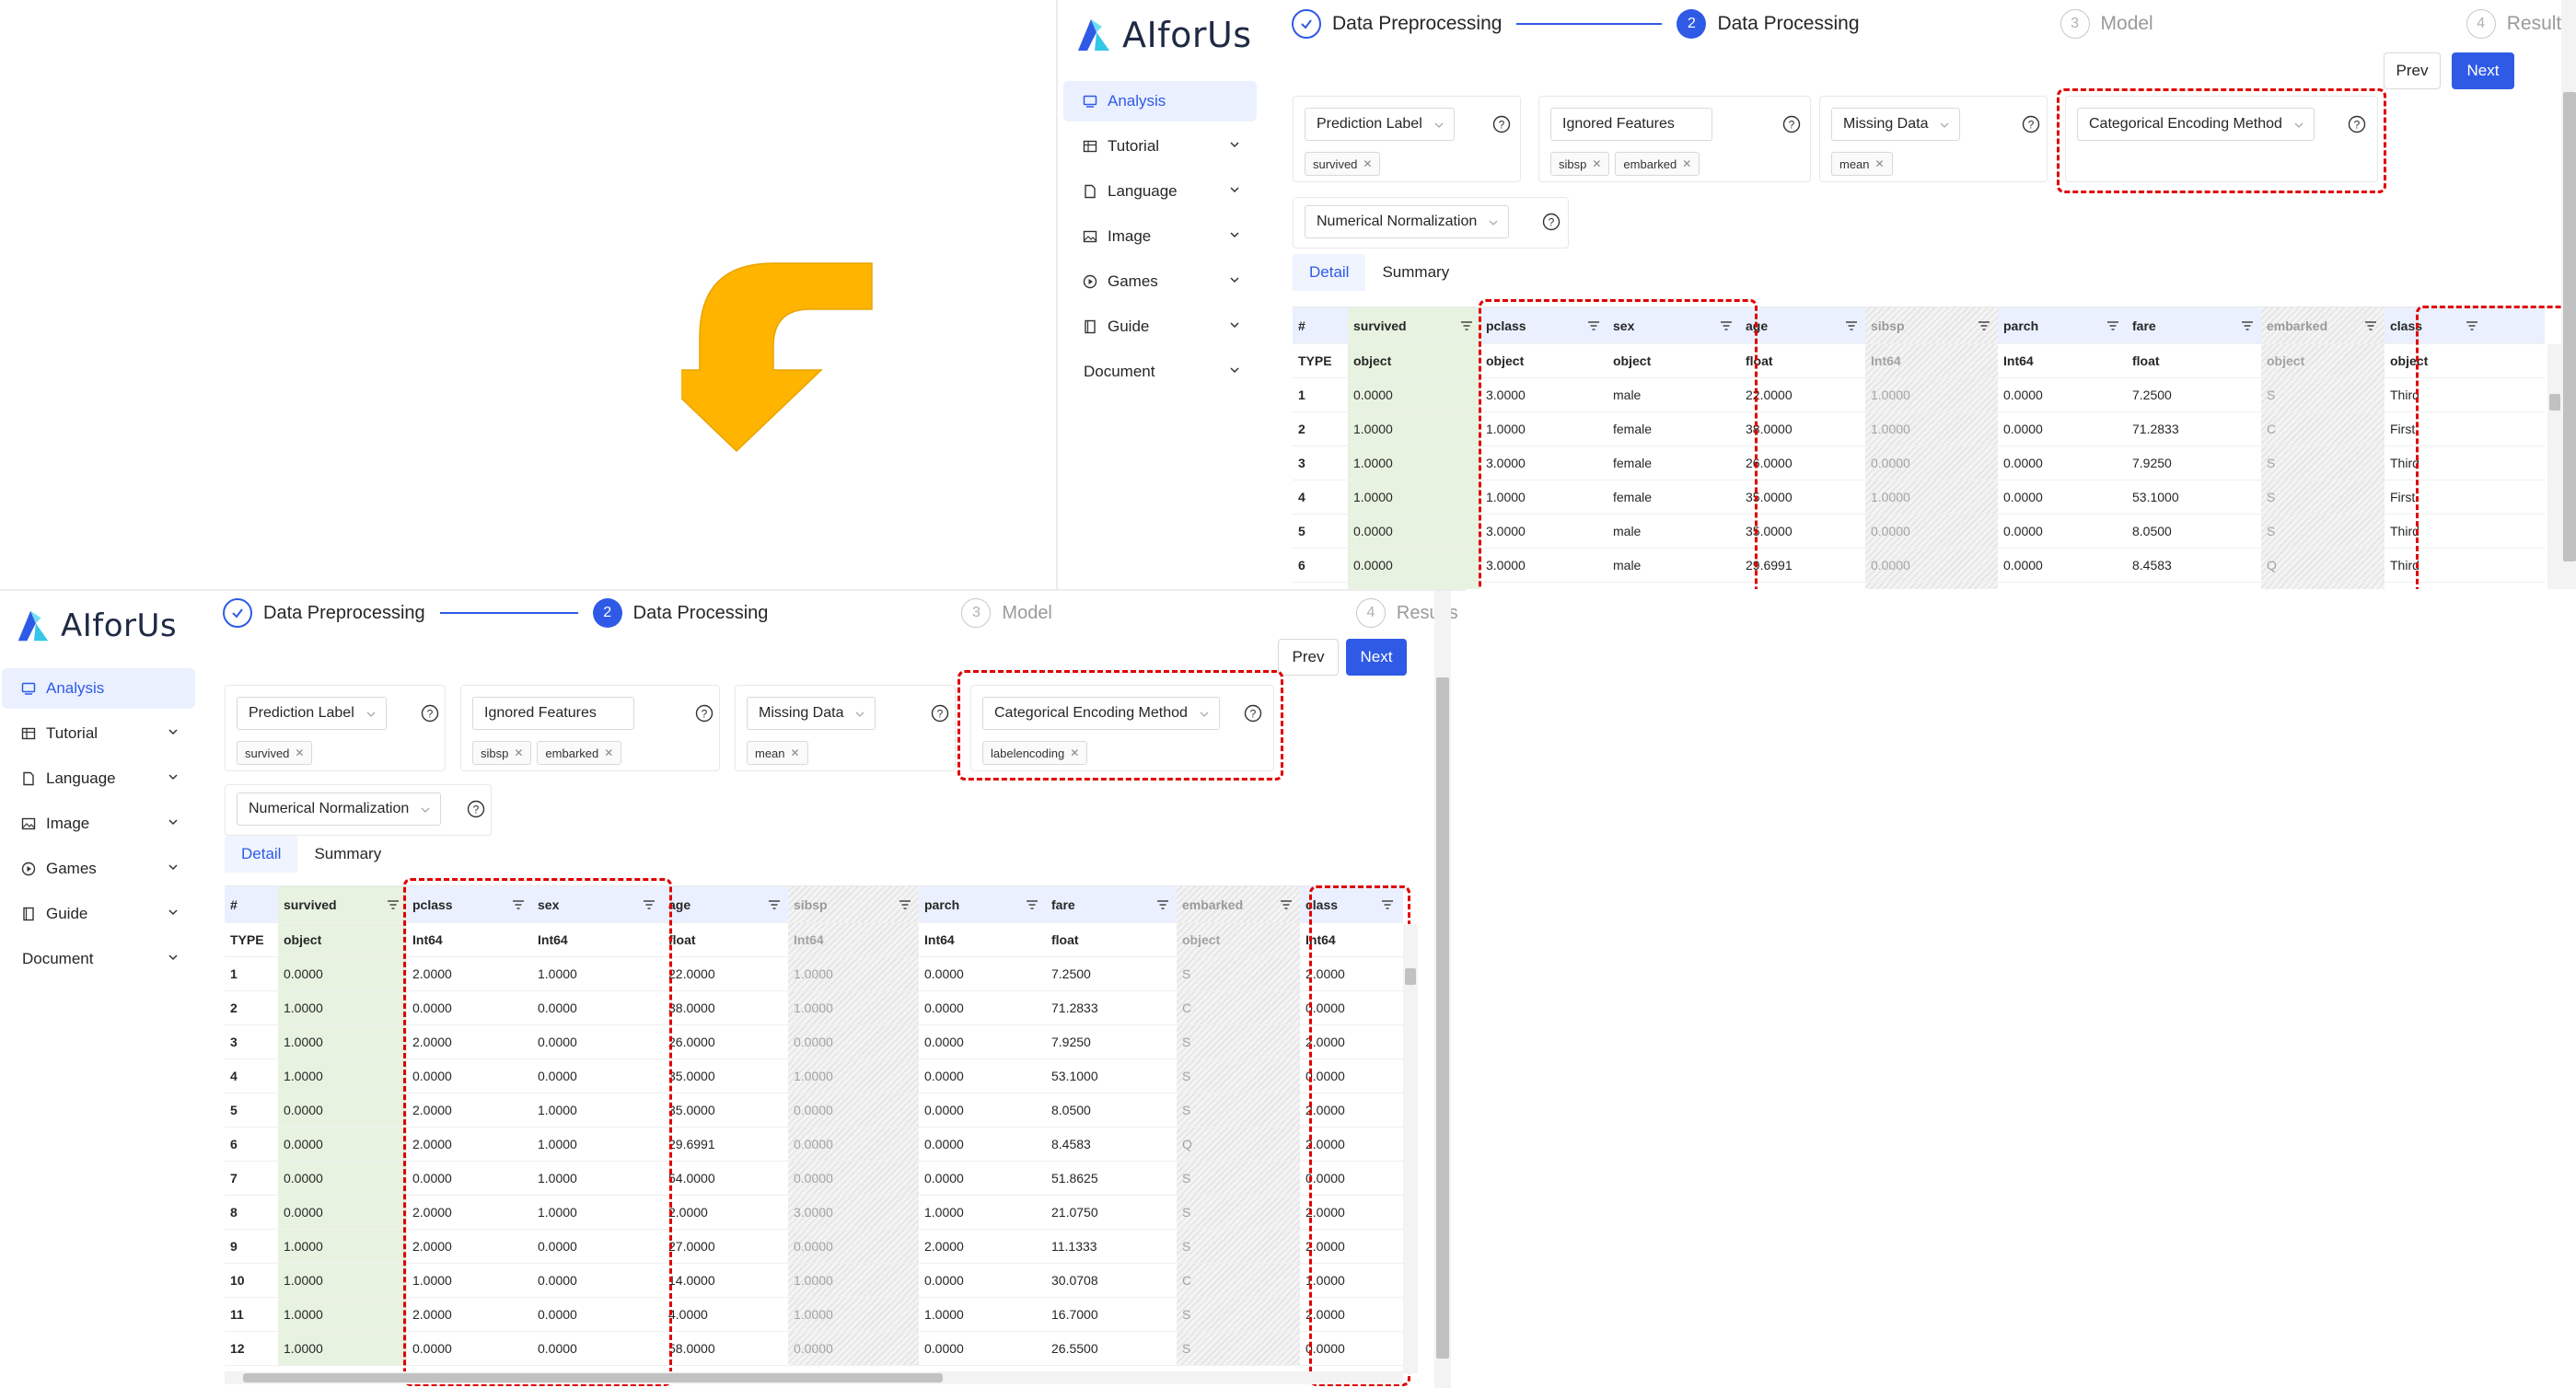 Image resolution: width=2576 pixels, height=1388 pixels. What do you see at coordinates (1343, 164) in the screenshot?
I see `tag-survived: survived ✕` at bounding box center [1343, 164].